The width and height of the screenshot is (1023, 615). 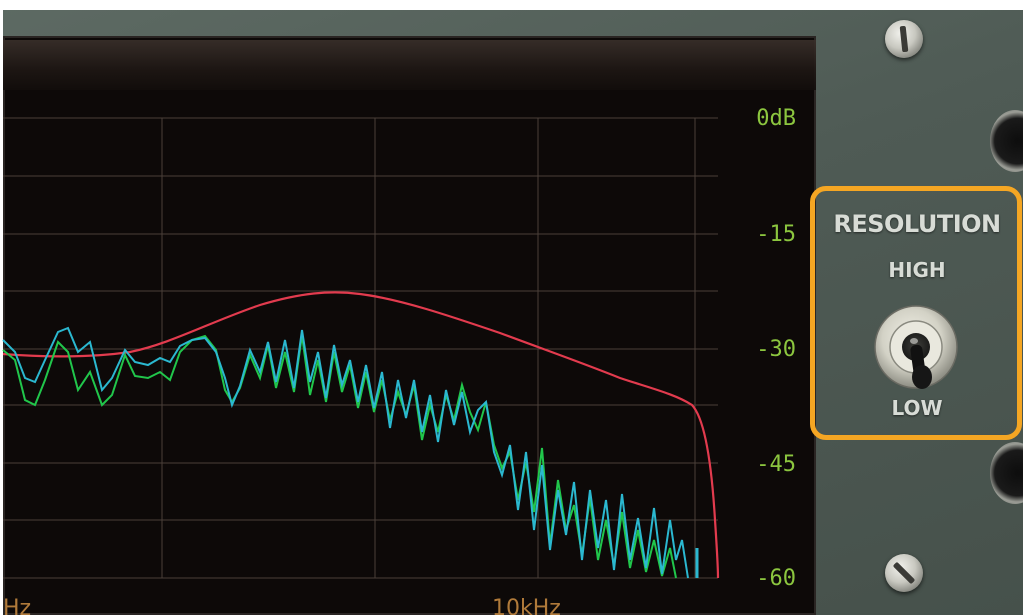 What do you see at coordinates (904, 573) in the screenshot?
I see `screw-icon-bottom` at bounding box center [904, 573].